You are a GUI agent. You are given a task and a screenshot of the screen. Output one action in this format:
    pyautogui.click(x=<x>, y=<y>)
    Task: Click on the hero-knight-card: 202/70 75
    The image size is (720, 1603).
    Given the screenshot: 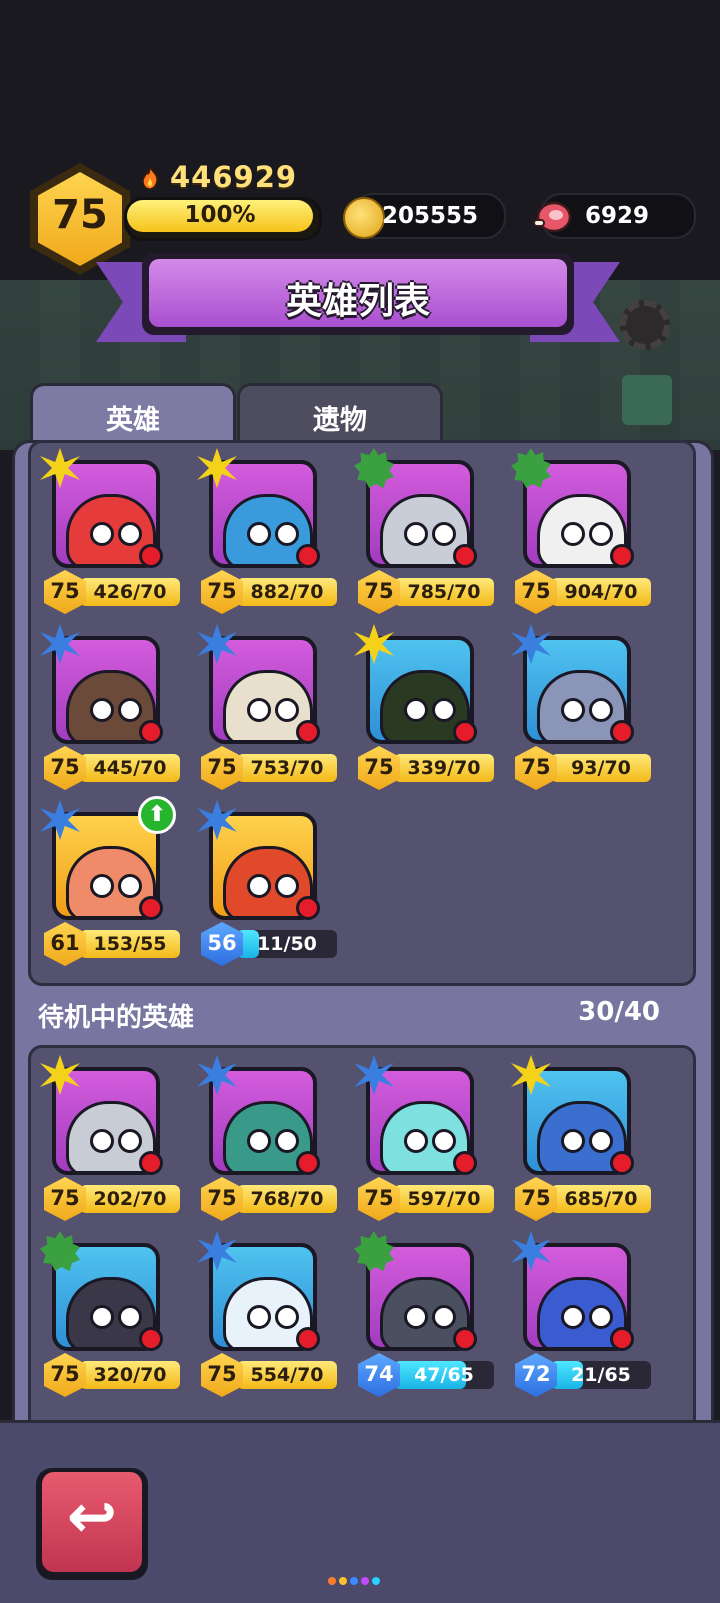 What is the action you would take?
    pyautogui.click(x=110, y=1138)
    